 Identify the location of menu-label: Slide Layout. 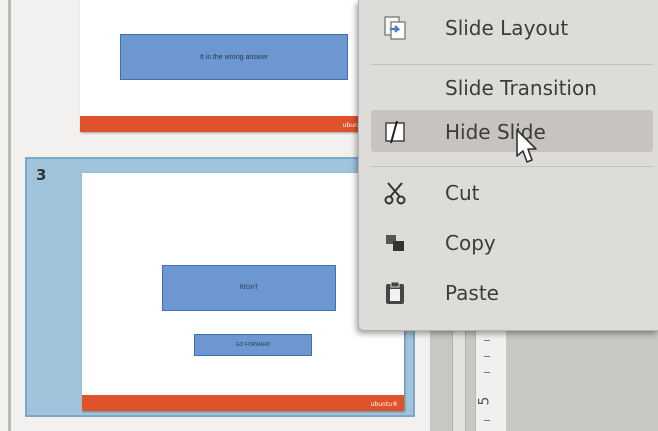
(507, 28).